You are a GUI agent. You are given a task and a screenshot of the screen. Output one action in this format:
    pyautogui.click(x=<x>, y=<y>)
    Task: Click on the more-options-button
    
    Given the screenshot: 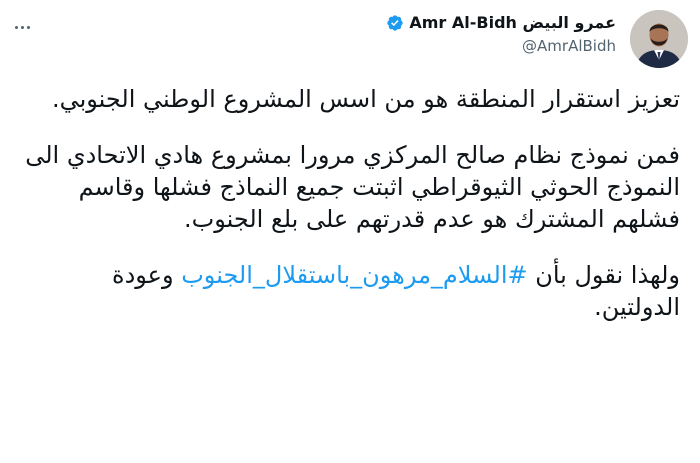 What is the action you would take?
    pyautogui.click(x=22, y=27)
    